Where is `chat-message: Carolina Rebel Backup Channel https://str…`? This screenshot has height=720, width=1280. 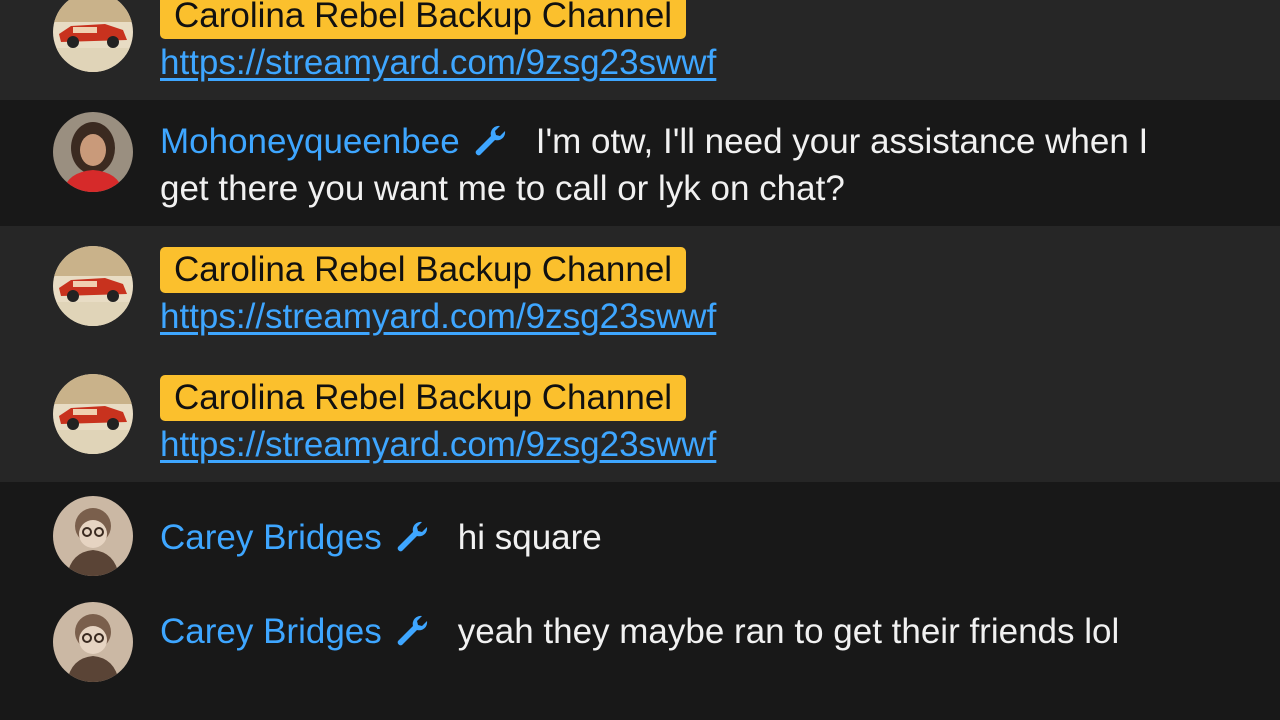
chat-message: Carolina Rebel Backup Channel https://str… is located at coordinates (640, 50).